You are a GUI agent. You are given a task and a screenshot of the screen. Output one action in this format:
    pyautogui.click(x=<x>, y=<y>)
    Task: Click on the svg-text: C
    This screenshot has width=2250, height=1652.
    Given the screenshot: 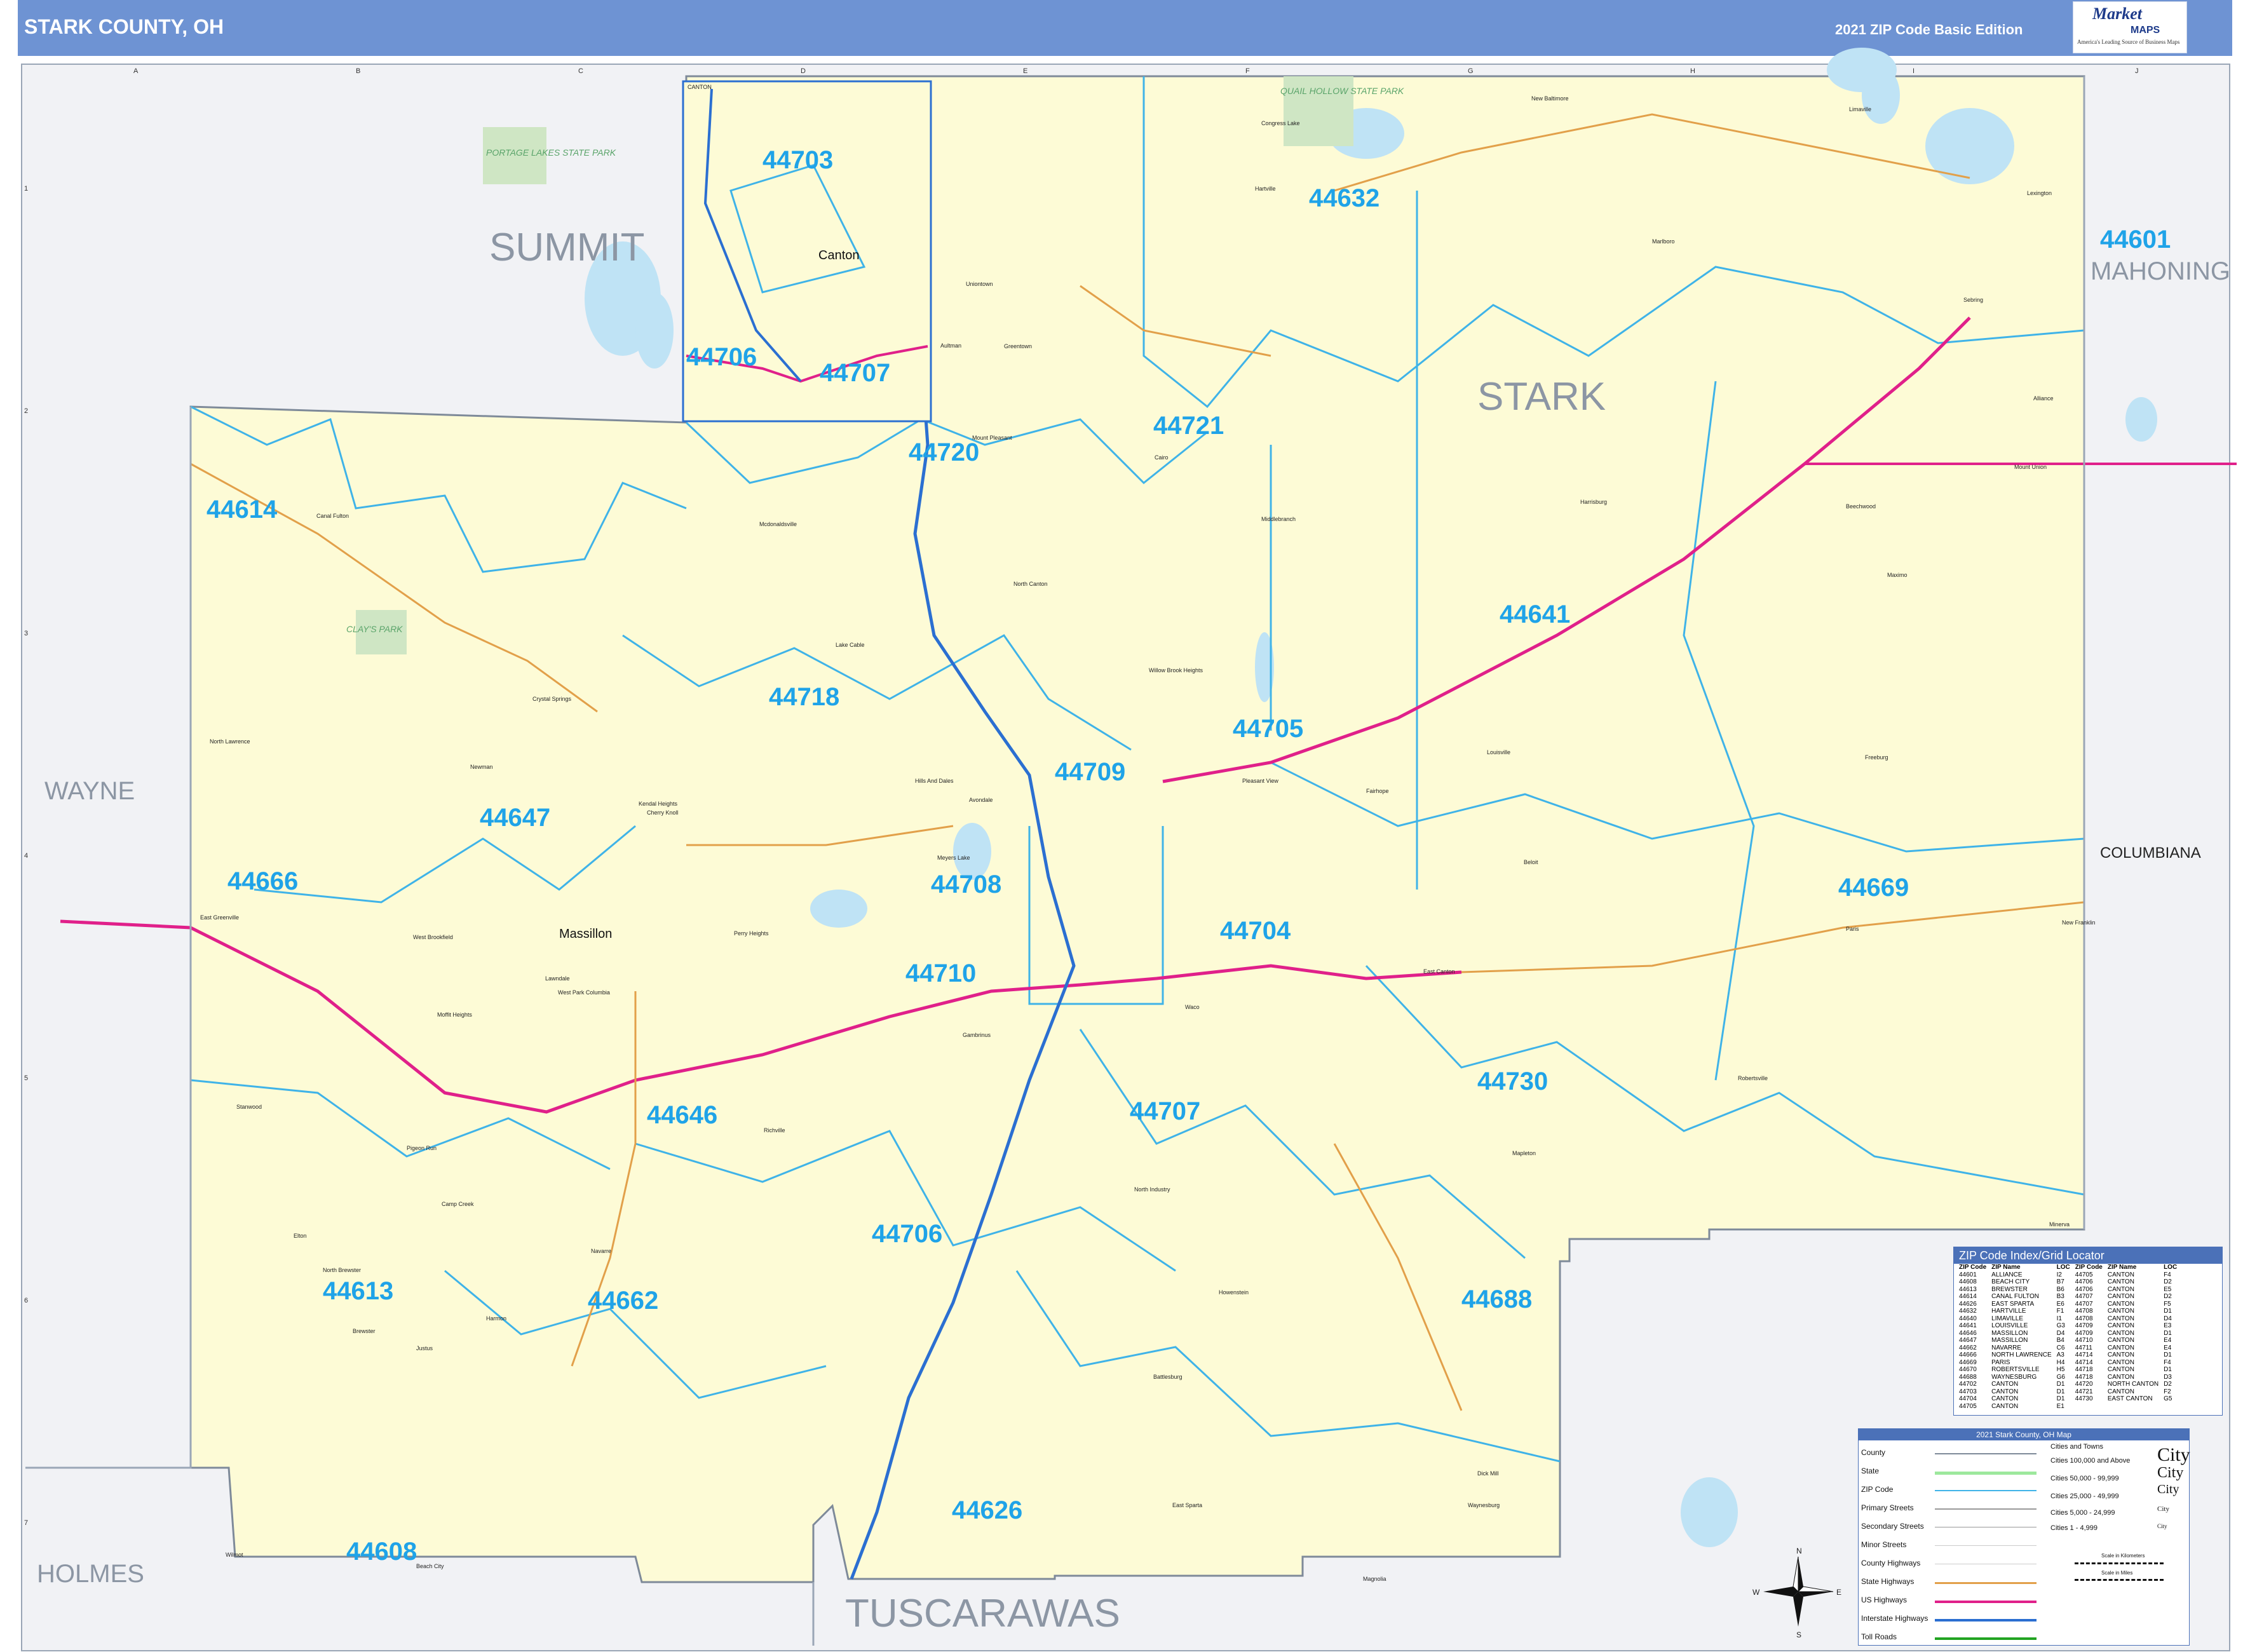 What is the action you would take?
    pyautogui.click(x=580, y=71)
    